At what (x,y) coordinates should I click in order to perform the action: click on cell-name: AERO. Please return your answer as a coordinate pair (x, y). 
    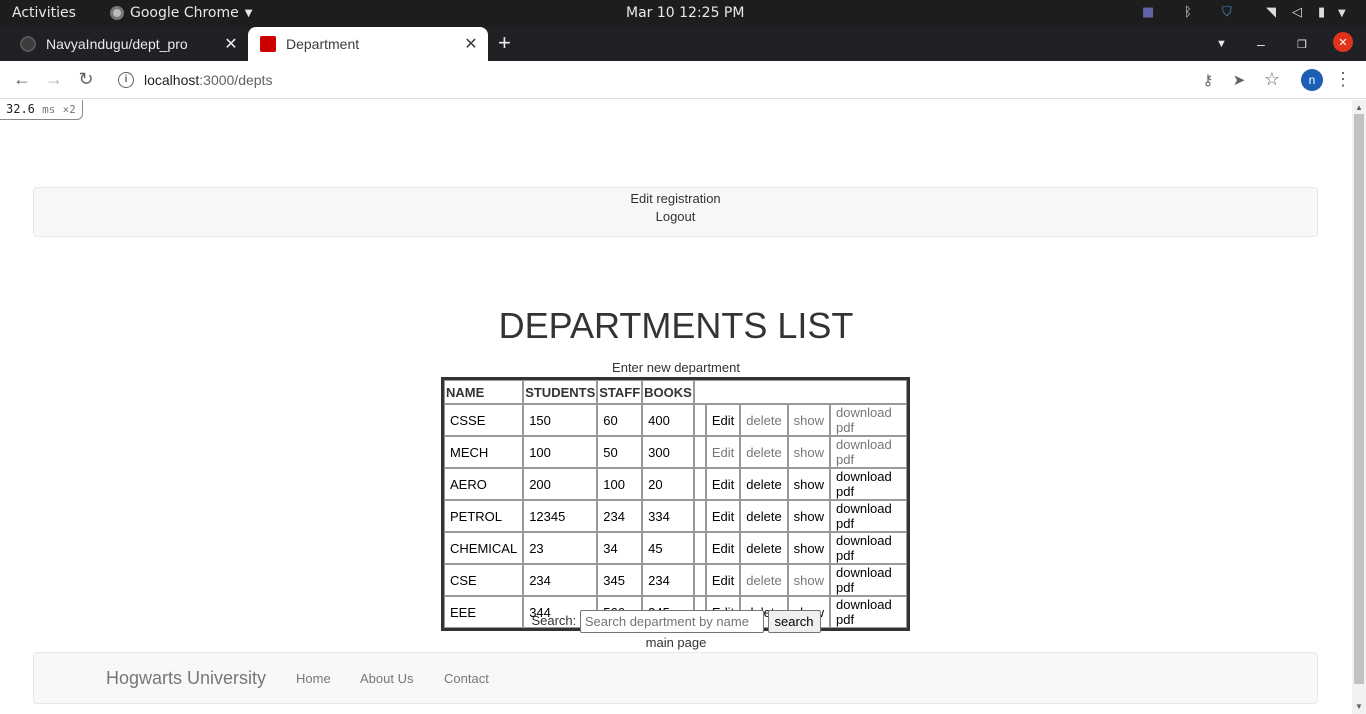
    Looking at the image, I should click on (484, 484).